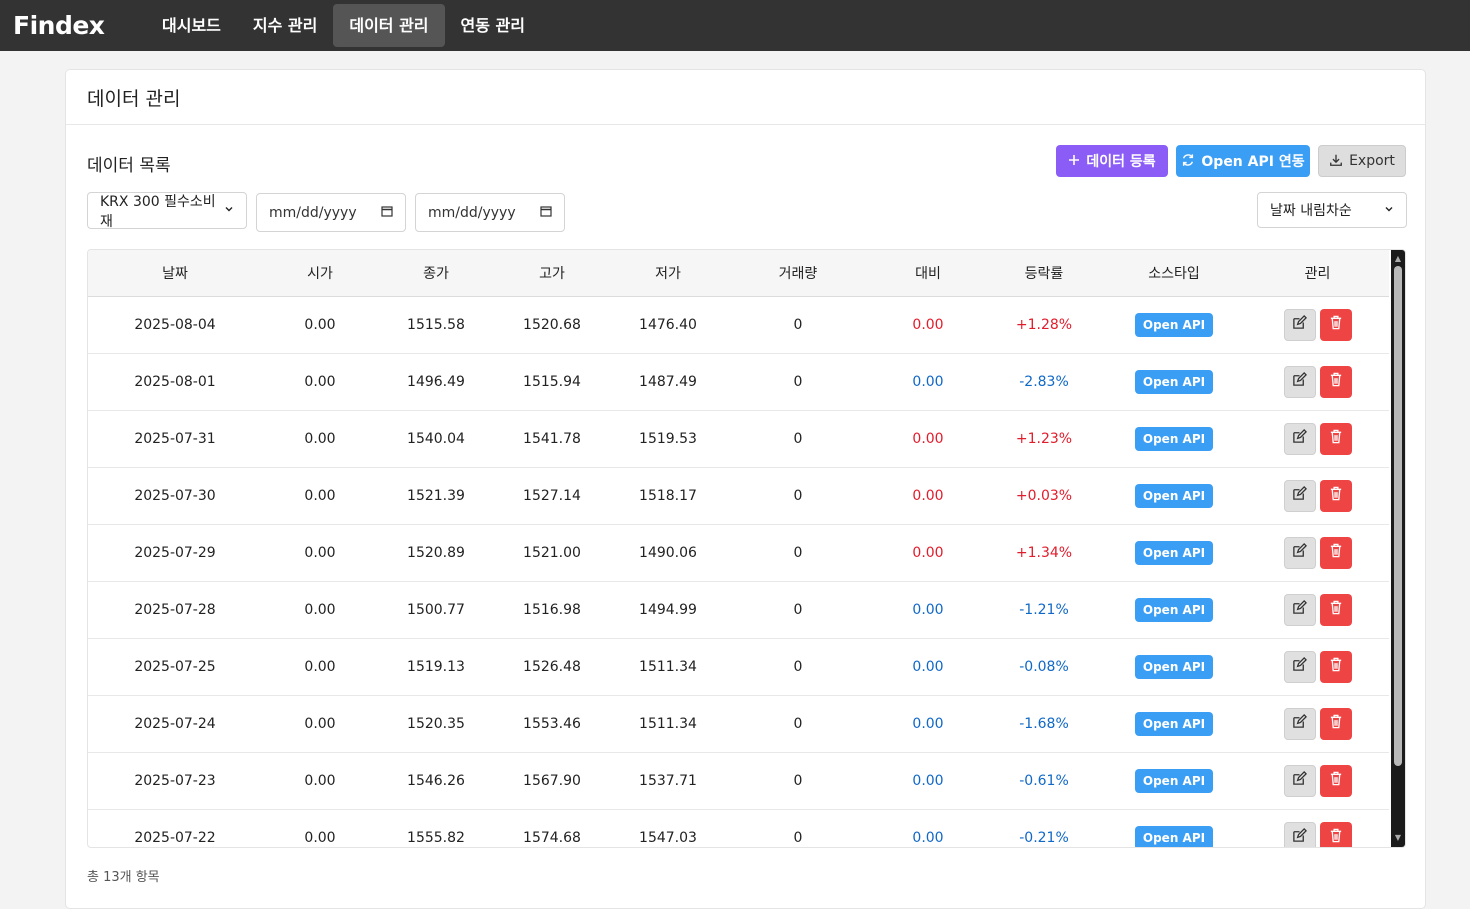 Image resolution: width=1470 pixels, height=909 pixels. I want to click on open-api-sync-button: Open API 연동, so click(1243, 161).